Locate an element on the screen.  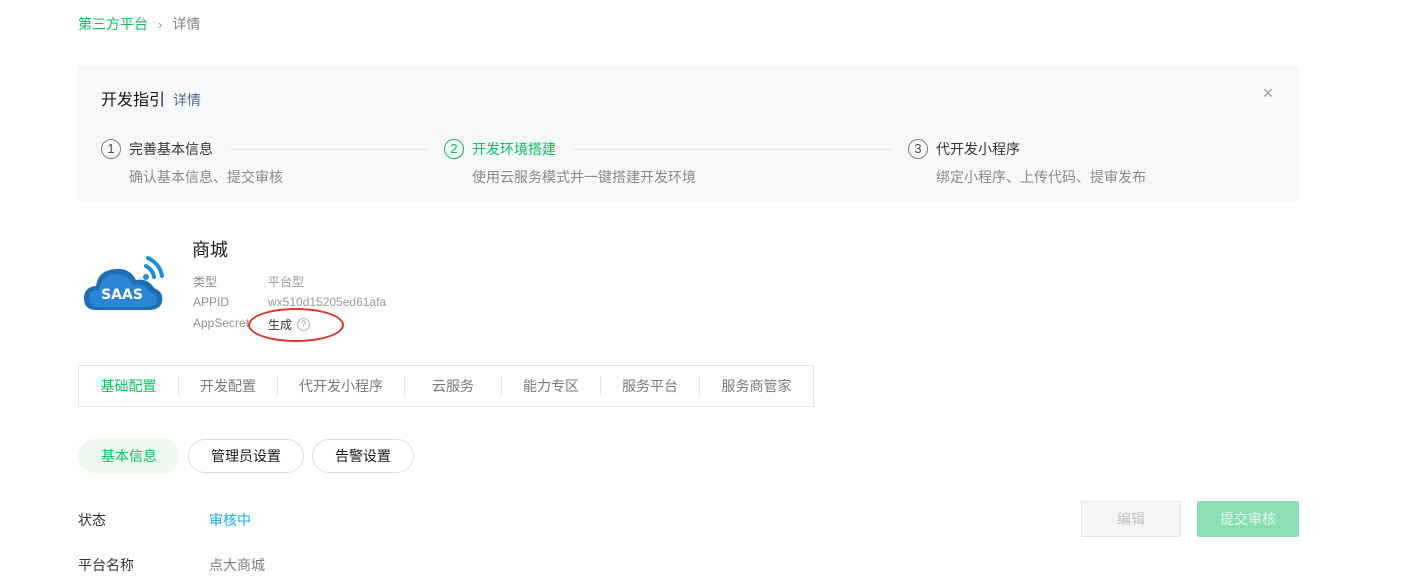
tab-proxy-mini-program: 代开发小程序 is located at coordinates (341, 386).